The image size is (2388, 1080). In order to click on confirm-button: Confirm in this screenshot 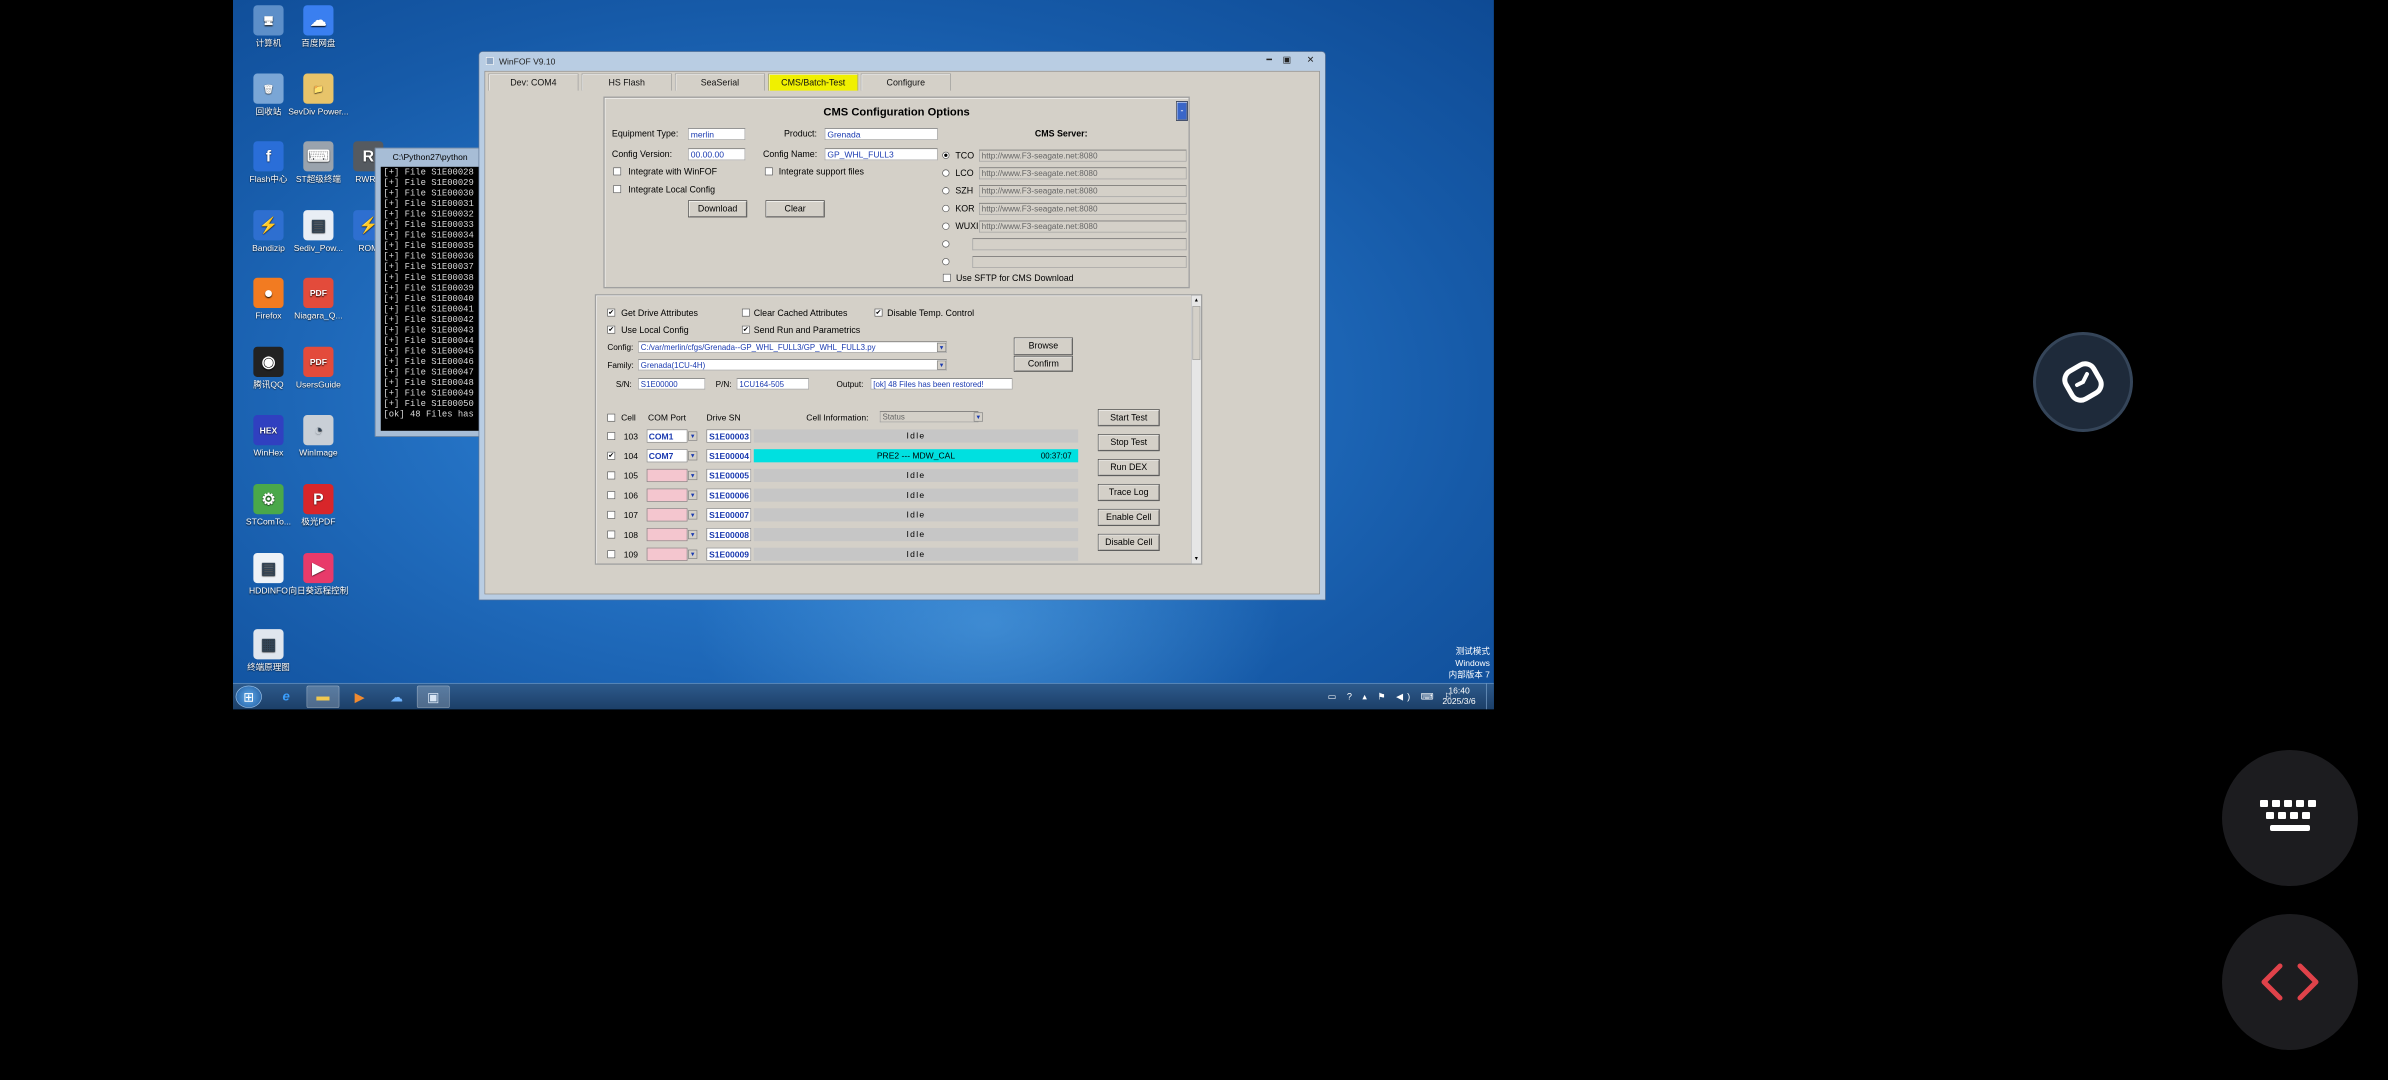, I will do `click(1043, 363)`.